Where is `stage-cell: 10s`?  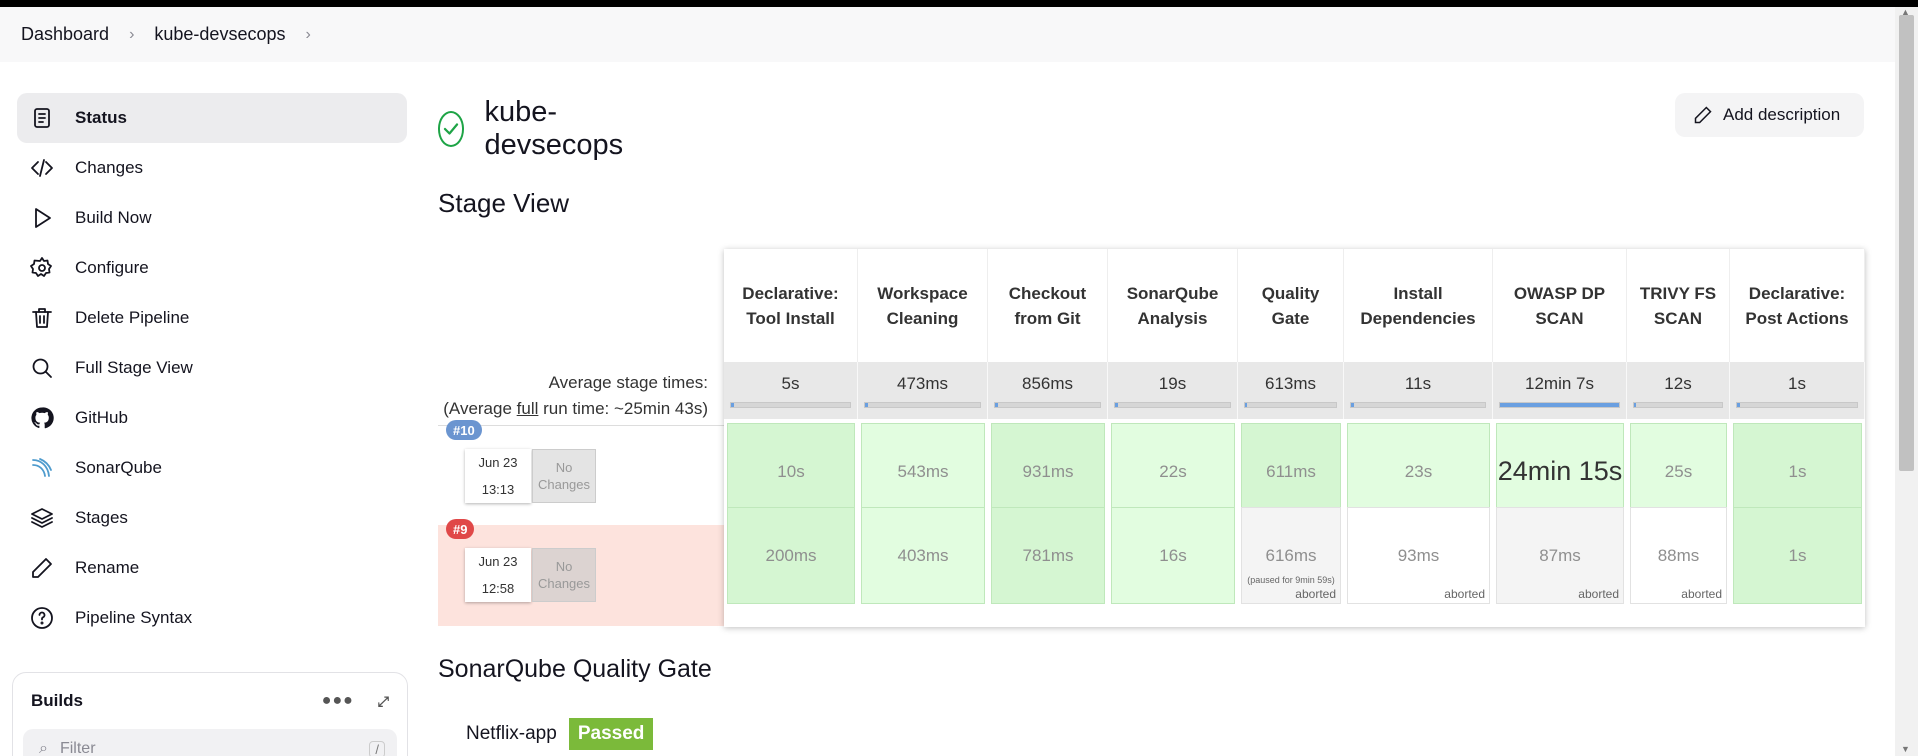 stage-cell: 10s is located at coordinates (791, 471).